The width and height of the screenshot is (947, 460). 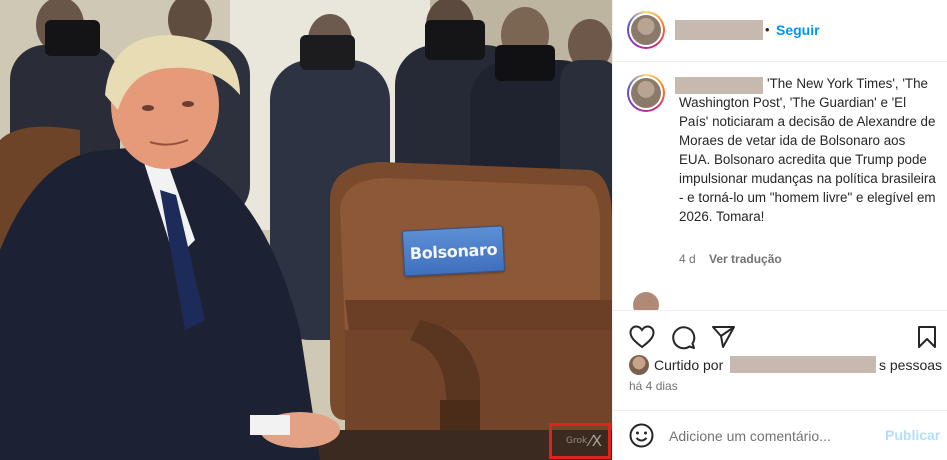 I want to click on action-bar: Curtido por s pessoas há 4 dias, so click(x=780, y=360).